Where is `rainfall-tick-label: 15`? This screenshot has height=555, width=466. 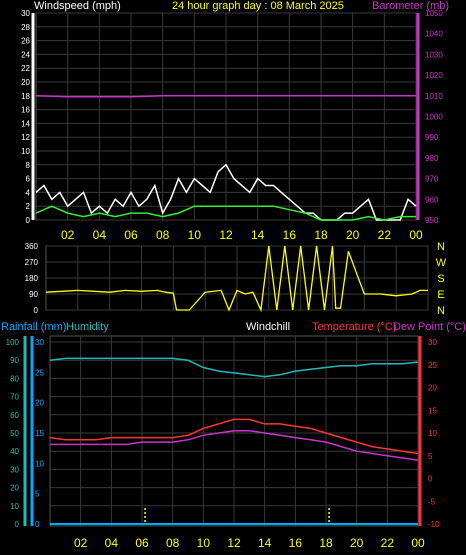
rainfall-tick-label: 15 is located at coordinates (39, 433).